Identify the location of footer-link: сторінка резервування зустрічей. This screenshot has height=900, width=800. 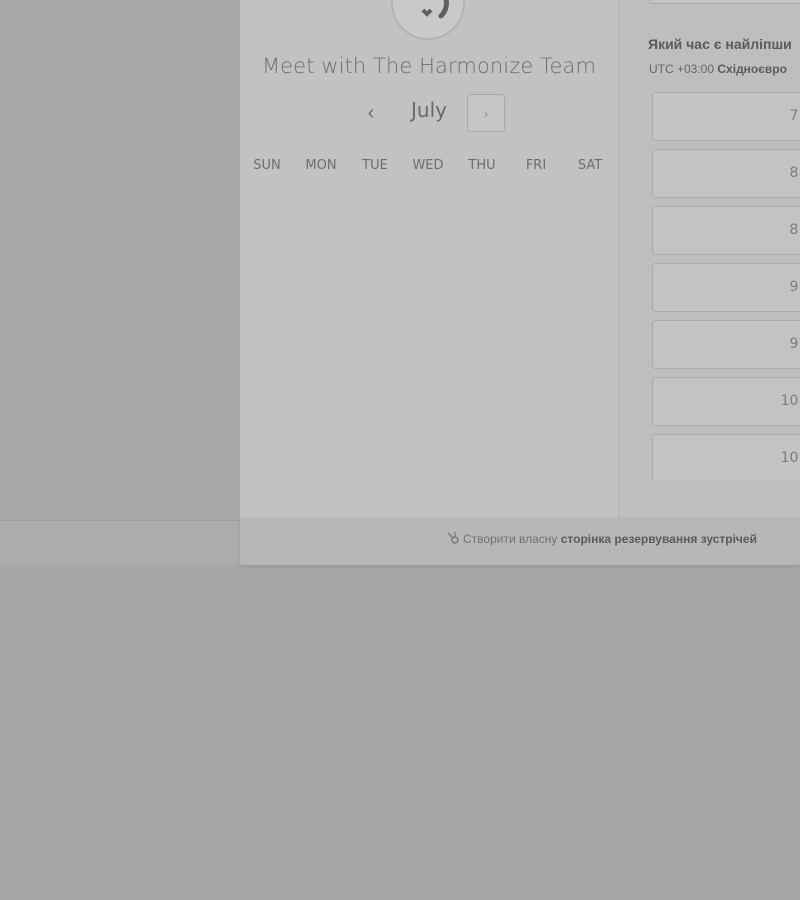
(659, 539).